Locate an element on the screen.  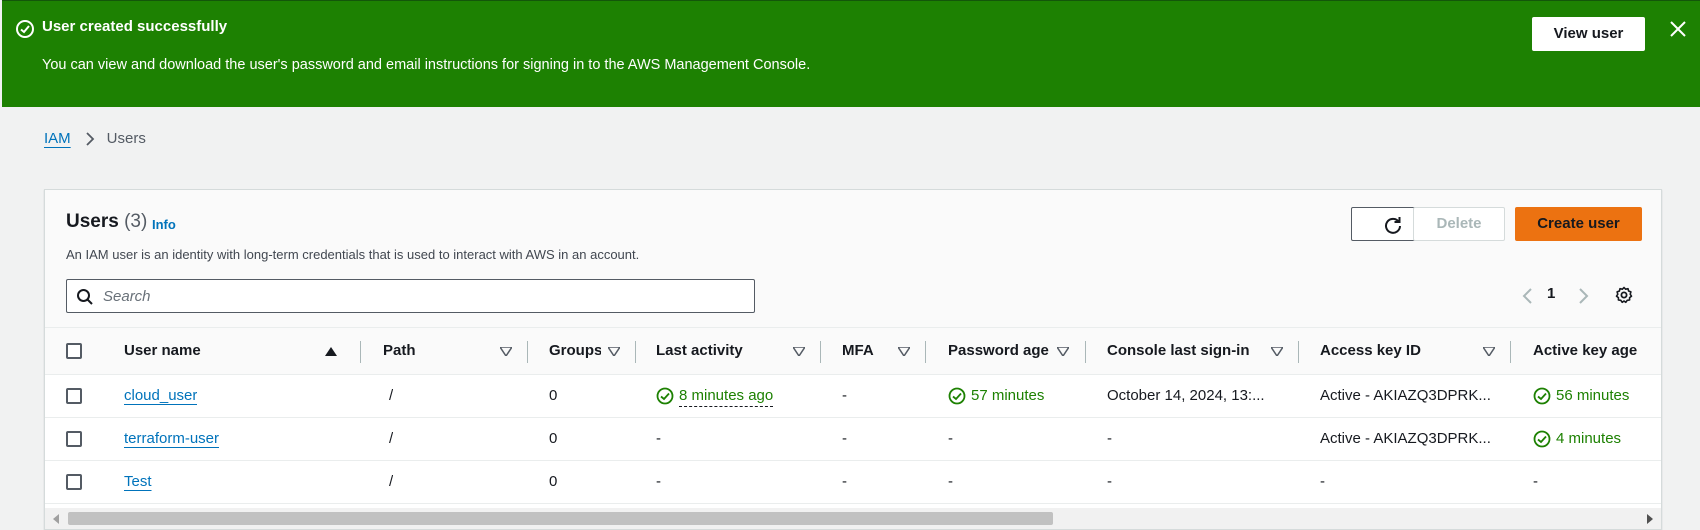
last-activity-value: 8 minutes ago is located at coordinates (726, 396).